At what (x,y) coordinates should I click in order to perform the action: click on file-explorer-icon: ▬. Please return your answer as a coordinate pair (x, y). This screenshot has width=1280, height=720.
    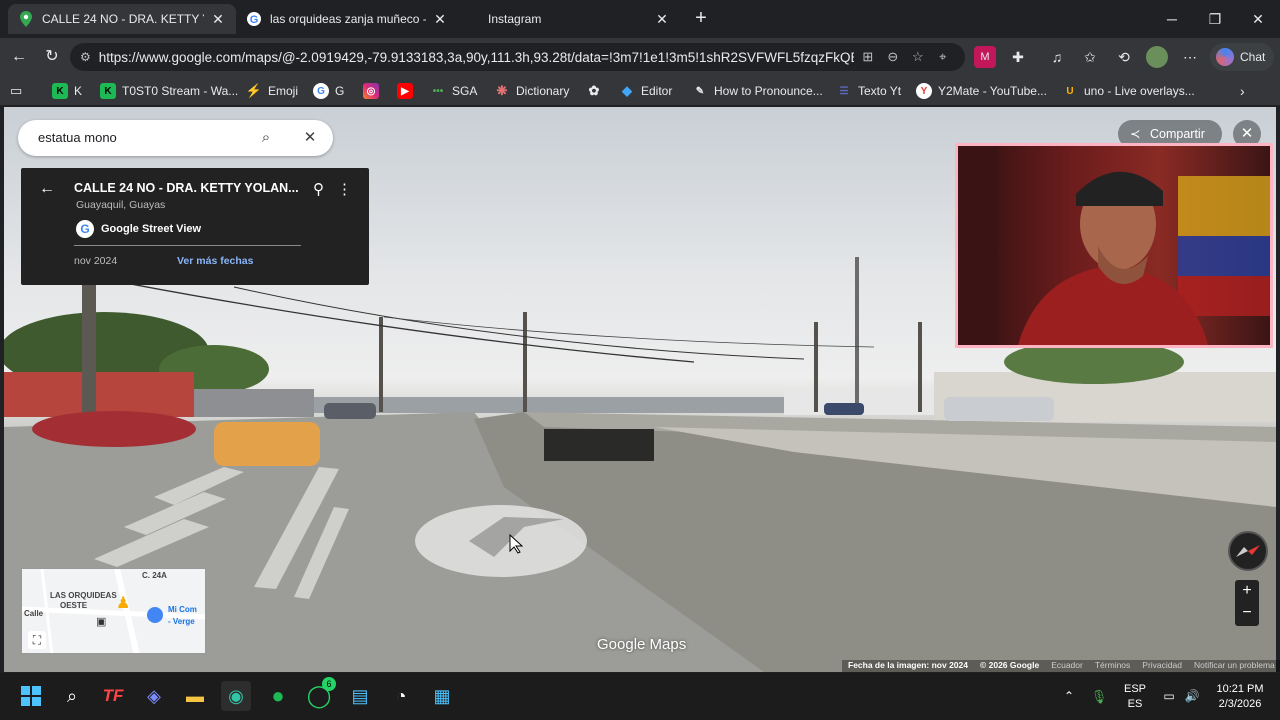
    Looking at the image, I should click on (195, 696).